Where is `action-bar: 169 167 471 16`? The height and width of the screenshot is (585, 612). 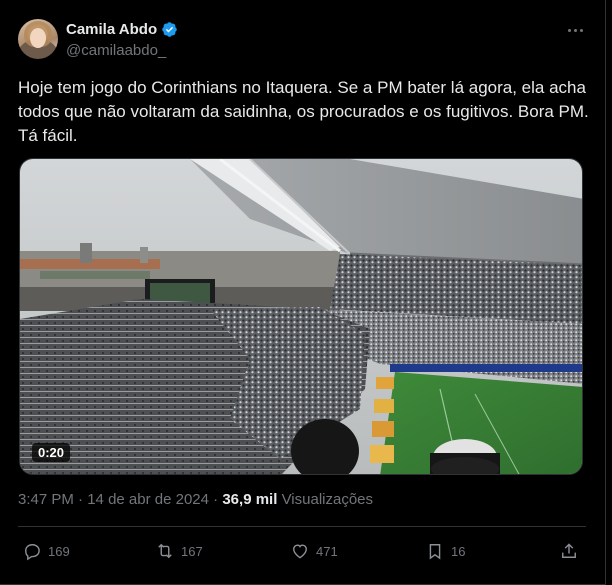 action-bar: 169 167 471 16 is located at coordinates (302, 551).